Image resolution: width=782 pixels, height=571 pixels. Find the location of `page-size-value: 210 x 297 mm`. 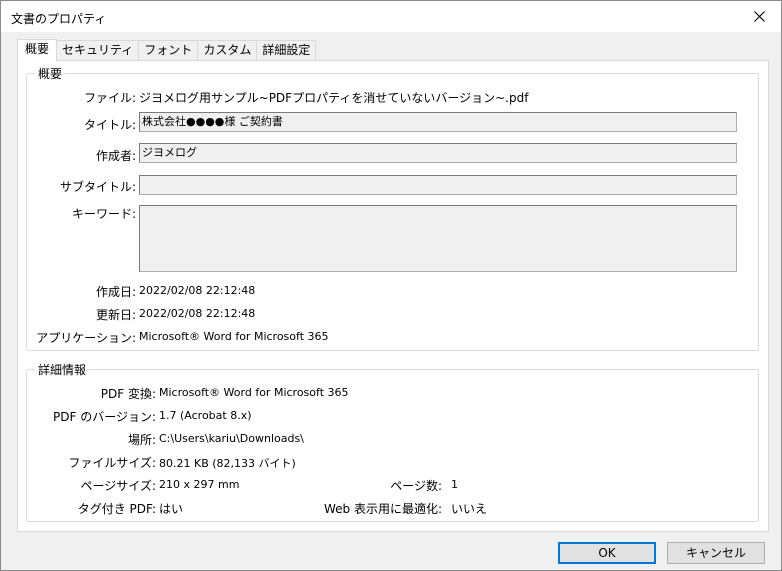

page-size-value: 210 x 297 mm is located at coordinates (199, 484).